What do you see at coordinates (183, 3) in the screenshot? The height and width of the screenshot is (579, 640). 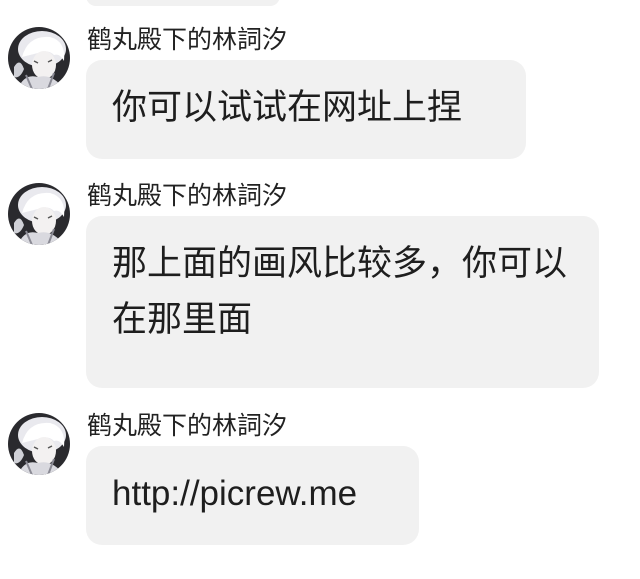 I see `previous-message-bubble` at bounding box center [183, 3].